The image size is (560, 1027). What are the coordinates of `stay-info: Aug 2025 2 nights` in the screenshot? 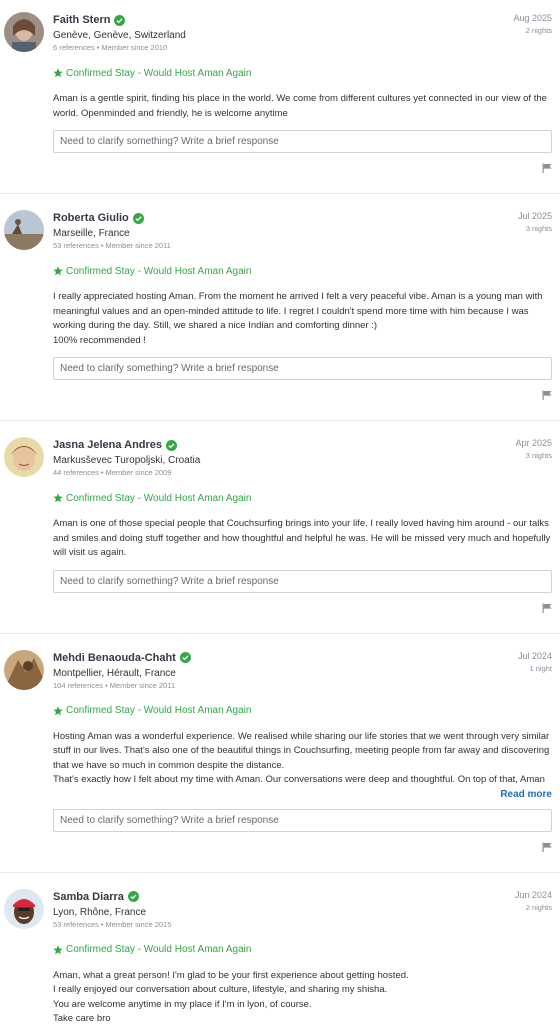 It's located at (532, 24).